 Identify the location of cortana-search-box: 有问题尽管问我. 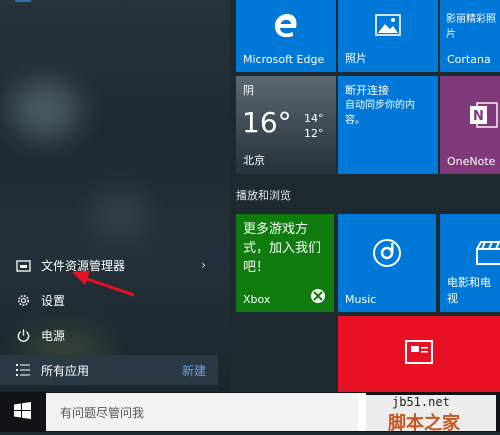
(206, 412).